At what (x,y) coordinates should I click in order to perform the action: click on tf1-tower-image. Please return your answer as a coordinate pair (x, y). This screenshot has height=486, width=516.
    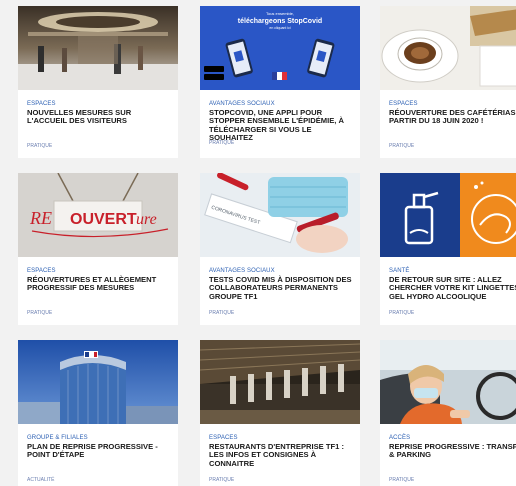
    Looking at the image, I should click on (98, 382).